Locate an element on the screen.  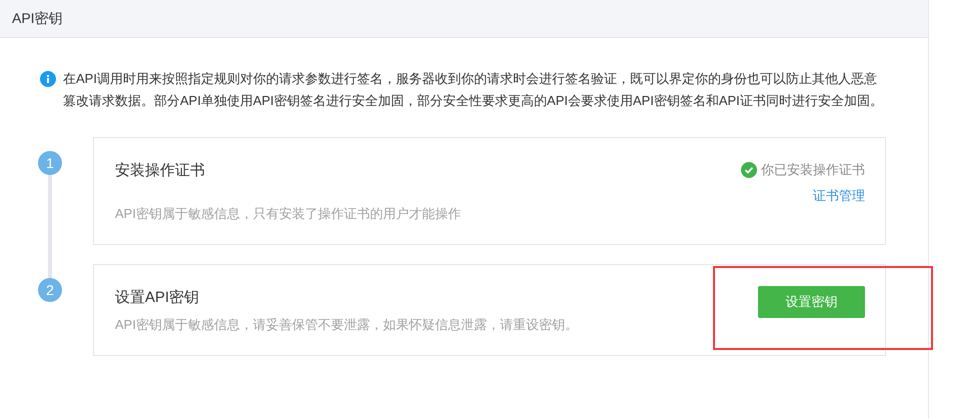
step-description: API密钥属于敏感信息，请妥善保管不要泄露，如果怀疑信息泄露，请重设密钥。 is located at coordinates (346, 325).